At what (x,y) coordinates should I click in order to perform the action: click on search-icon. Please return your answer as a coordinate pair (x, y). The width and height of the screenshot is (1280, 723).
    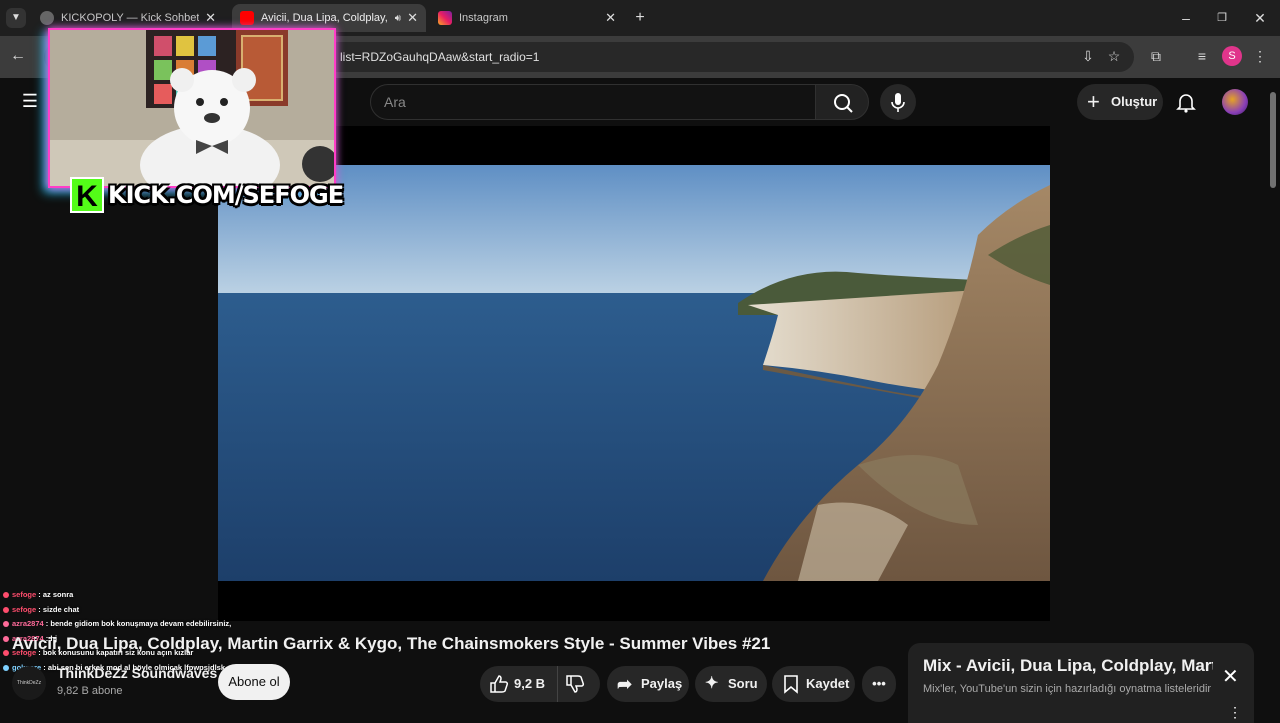
    Looking at the image, I should click on (843, 103).